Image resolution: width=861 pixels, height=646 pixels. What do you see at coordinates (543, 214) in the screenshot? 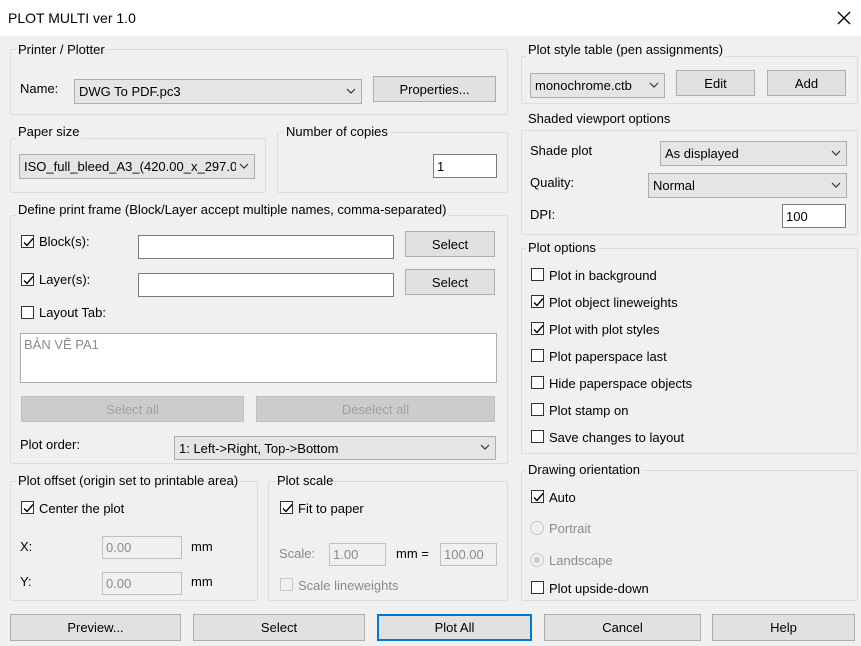
I see `dpi-label: DPI:` at bounding box center [543, 214].